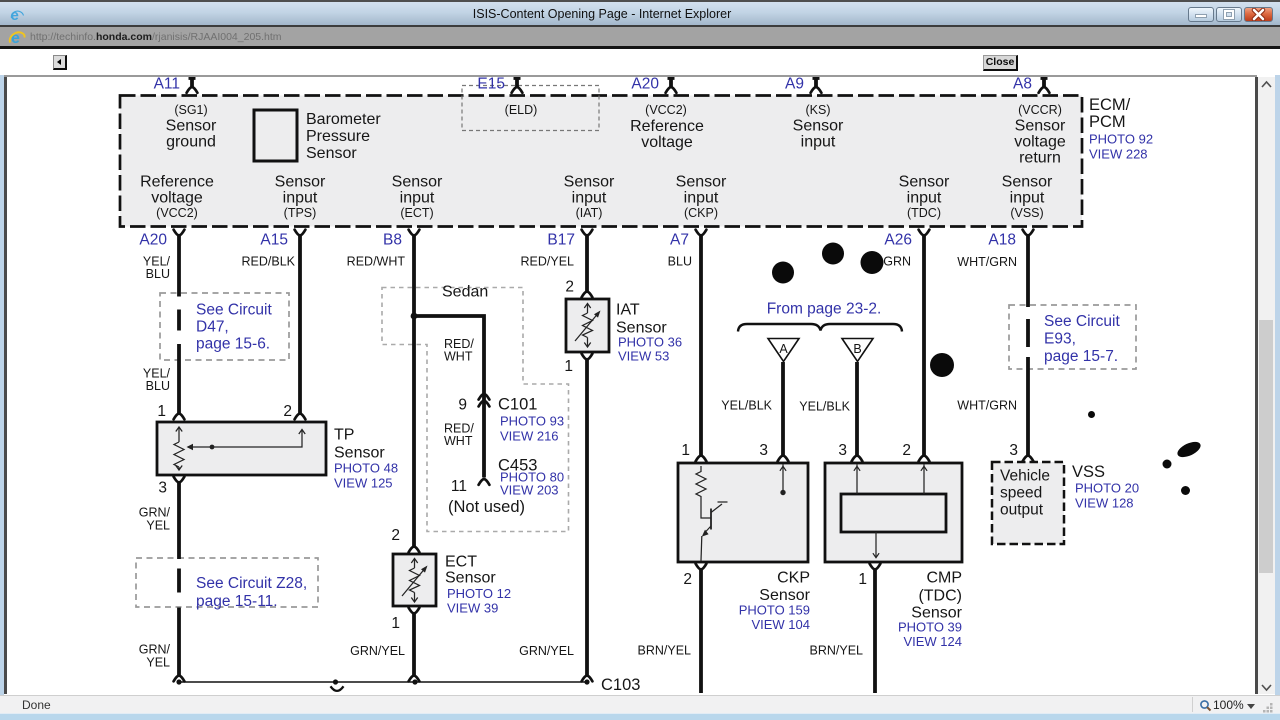 Image resolution: width=1280 pixels, height=720 pixels. What do you see at coordinates (1022, 85) in the screenshot?
I see `svg-text: A8` at bounding box center [1022, 85].